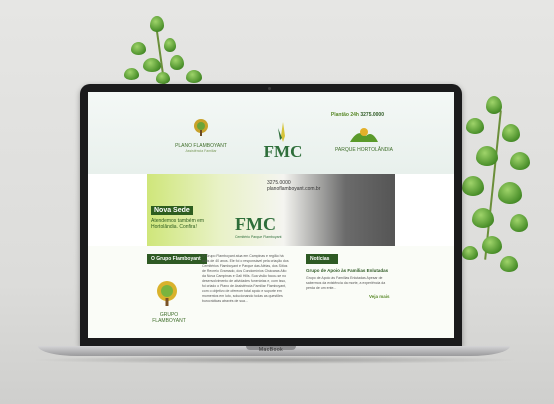 The height and width of the screenshot is (404, 554). What do you see at coordinates (357, 115) in the screenshot?
I see `phone-info: Plantão 24h 3275.0000` at bounding box center [357, 115].